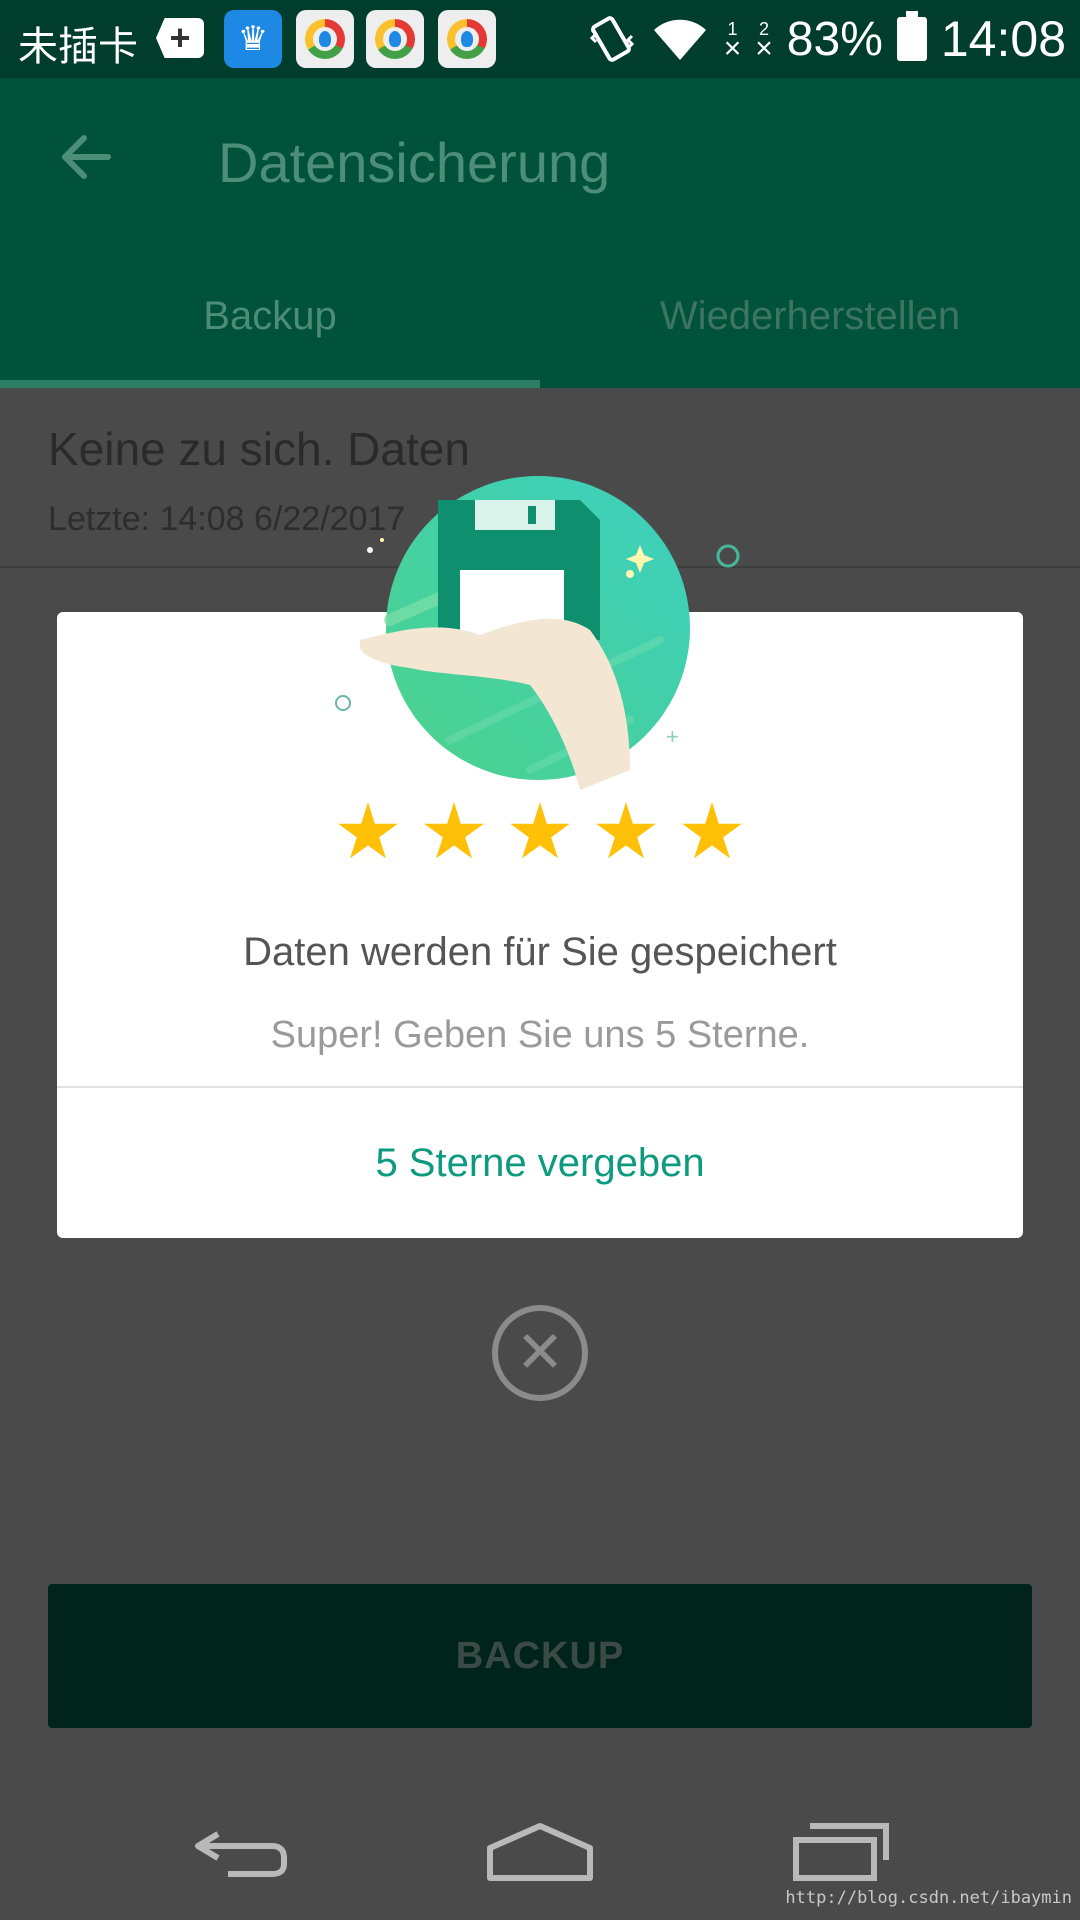  What do you see at coordinates (525, 633) in the screenshot?
I see `floppy-disk-hand-illustration` at bounding box center [525, 633].